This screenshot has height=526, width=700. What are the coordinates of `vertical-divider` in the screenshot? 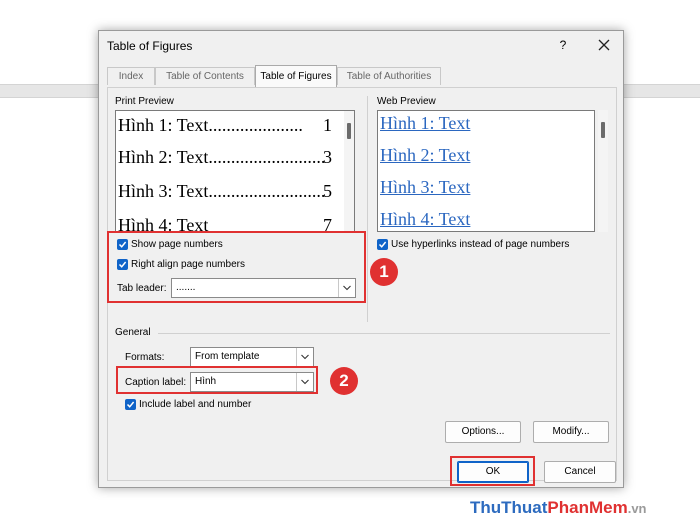 It's located at (367, 209).